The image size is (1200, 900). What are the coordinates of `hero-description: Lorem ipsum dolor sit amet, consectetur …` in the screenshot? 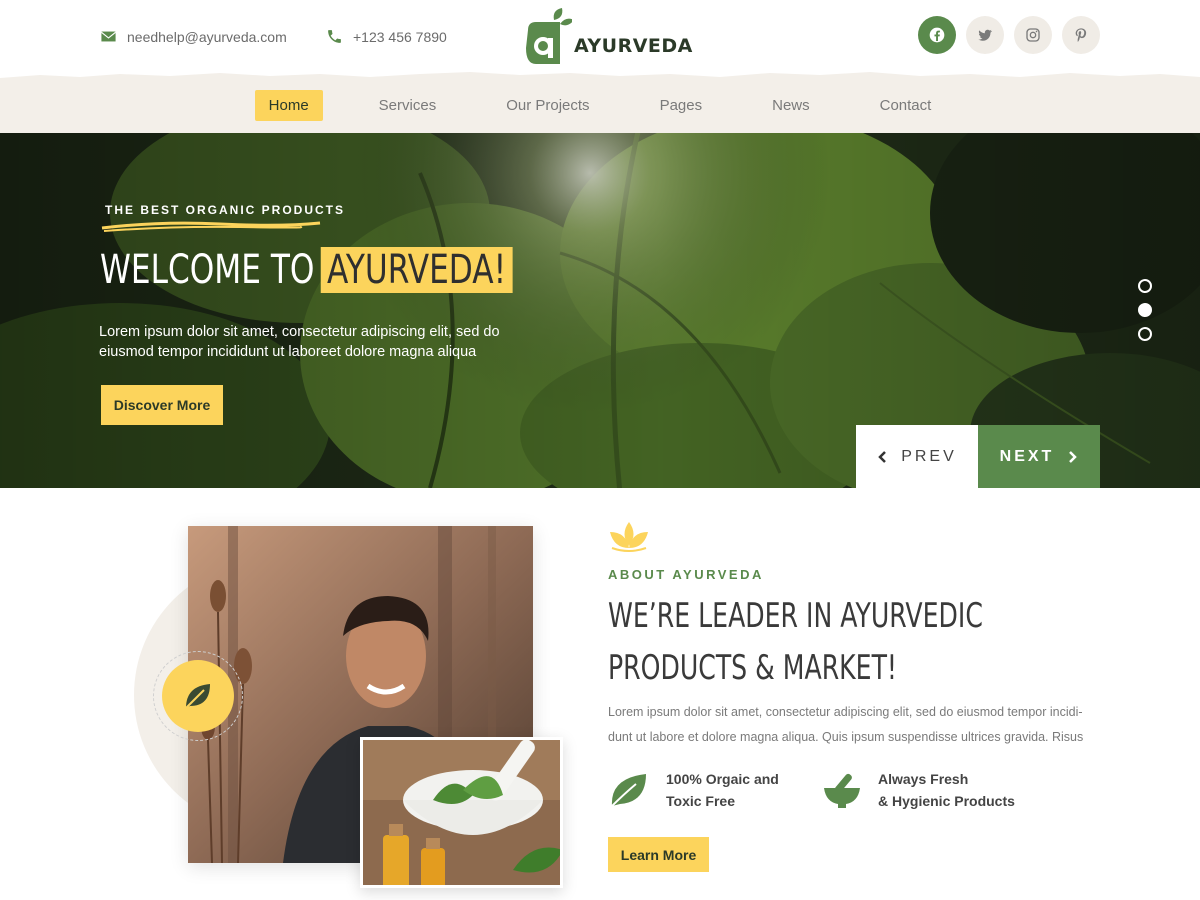 It's located at (299, 342).